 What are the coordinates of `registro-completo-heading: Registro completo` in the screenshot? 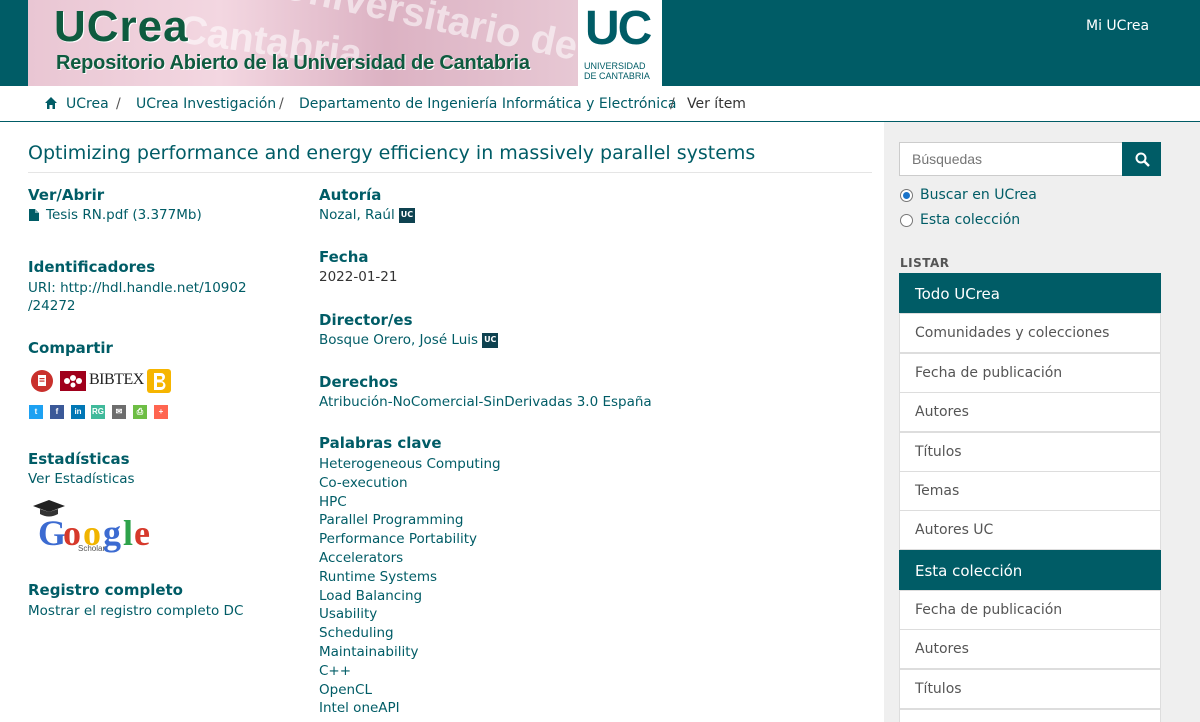 It's located at (105, 590).